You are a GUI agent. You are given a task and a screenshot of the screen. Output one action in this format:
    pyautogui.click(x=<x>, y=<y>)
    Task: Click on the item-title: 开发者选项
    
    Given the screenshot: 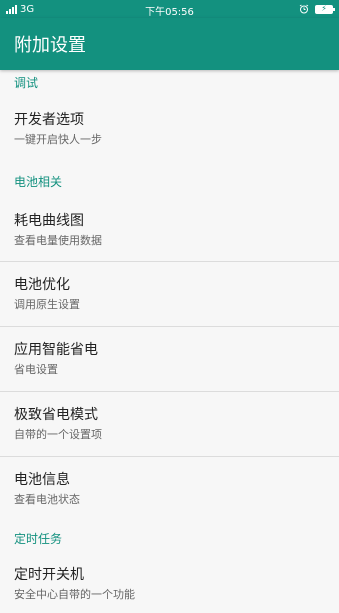 What is the action you would take?
    pyautogui.click(x=49, y=120)
    